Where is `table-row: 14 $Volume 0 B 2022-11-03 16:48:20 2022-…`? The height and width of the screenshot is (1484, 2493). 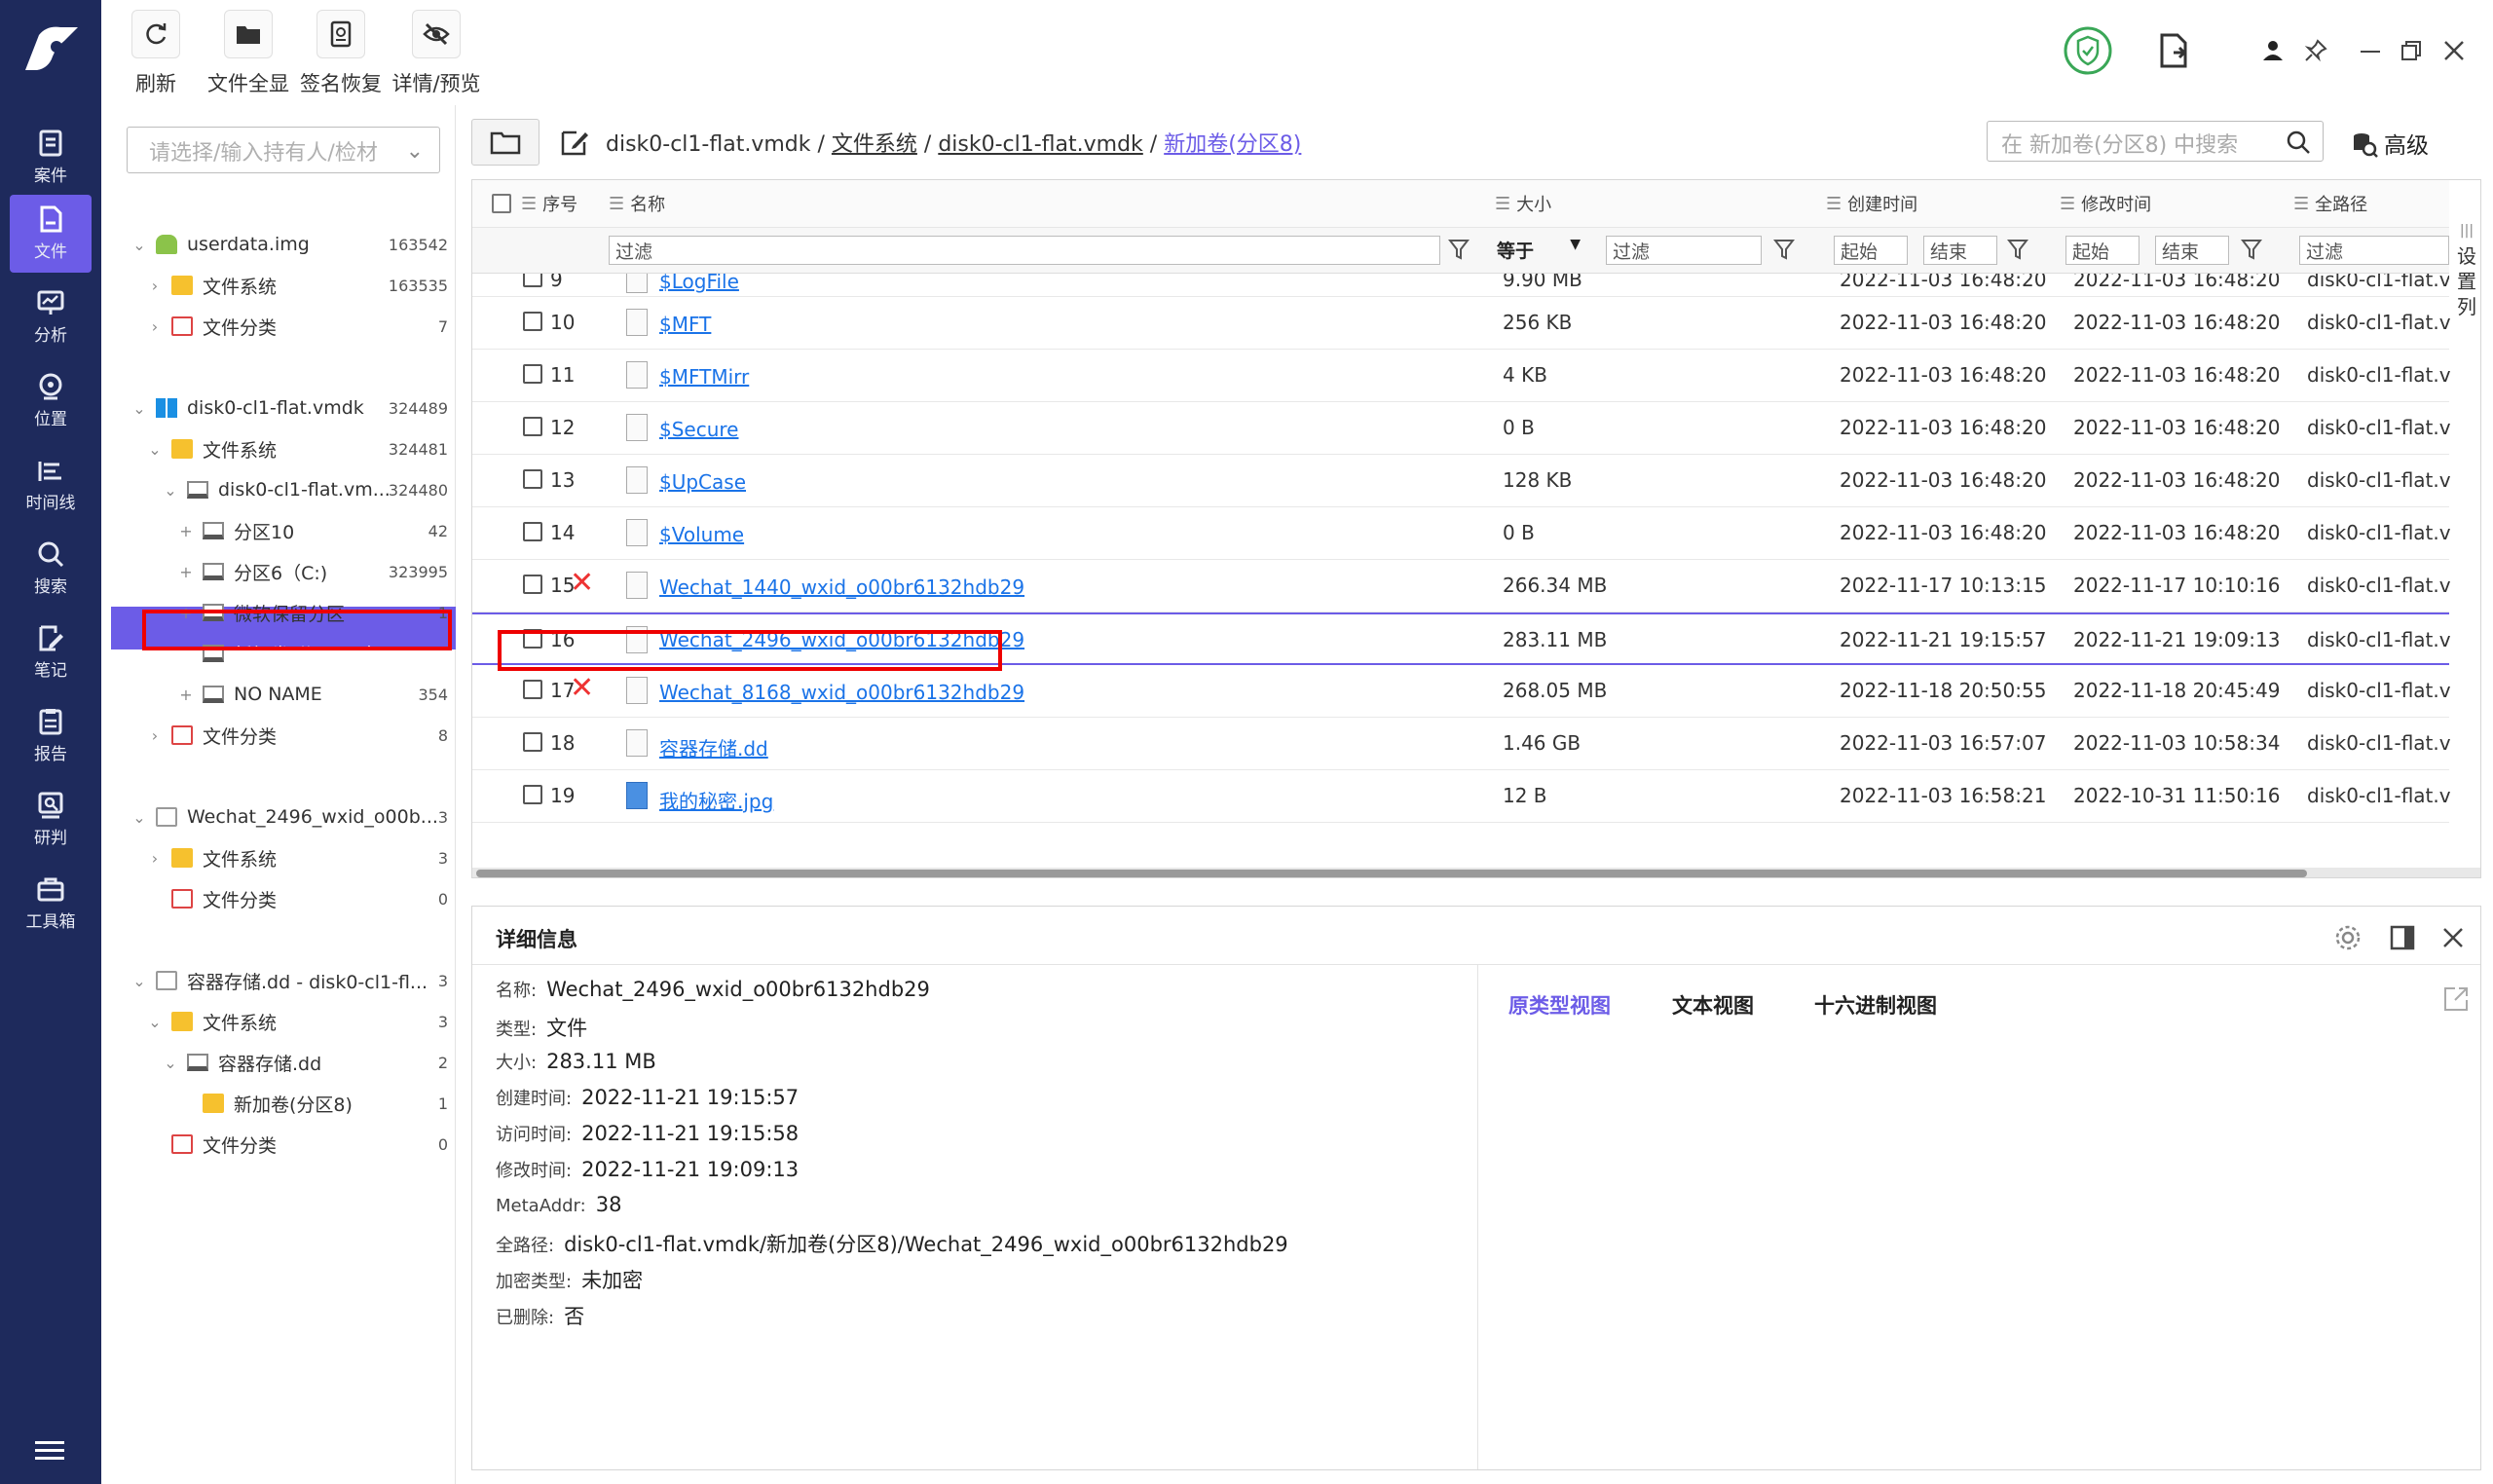 table-row: 14 $Volume 0 B 2022-11-03 16:48:20 2022-… is located at coordinates (1462, 533).